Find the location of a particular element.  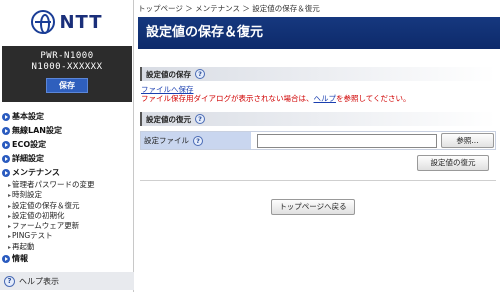

nav-item-save-restore: 設定値の保存＆復元 is located at coordinates (71, 206).